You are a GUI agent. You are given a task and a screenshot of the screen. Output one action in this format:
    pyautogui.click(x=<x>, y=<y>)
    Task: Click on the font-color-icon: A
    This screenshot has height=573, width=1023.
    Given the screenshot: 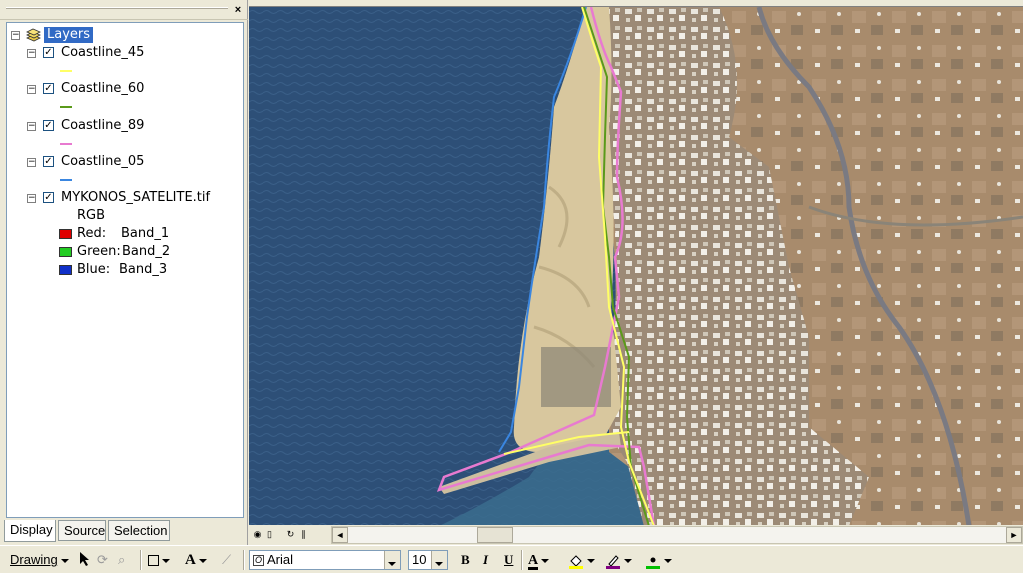 What is the action you would take?
    pyautogui.click(x=533, y=561)
    